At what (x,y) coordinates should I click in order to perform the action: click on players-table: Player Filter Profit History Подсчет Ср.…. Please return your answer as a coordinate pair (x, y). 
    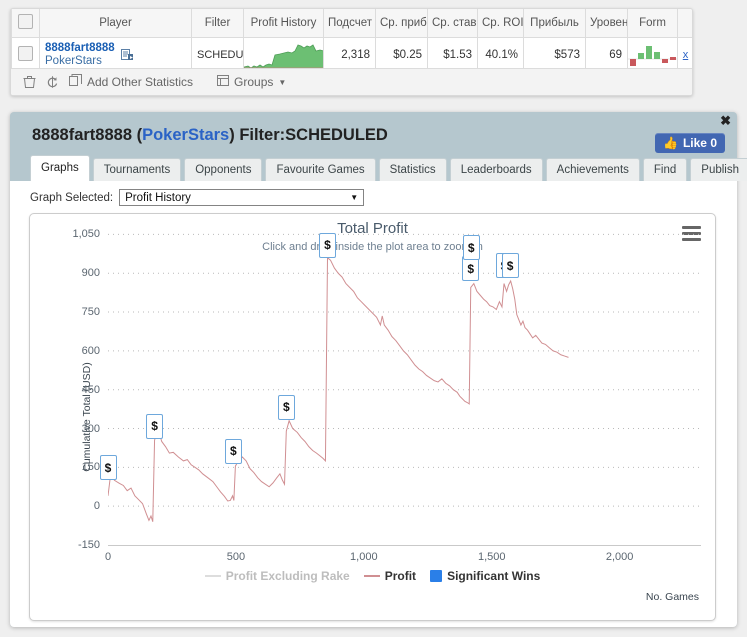
    Looking at the image, I should click on (351, 41).